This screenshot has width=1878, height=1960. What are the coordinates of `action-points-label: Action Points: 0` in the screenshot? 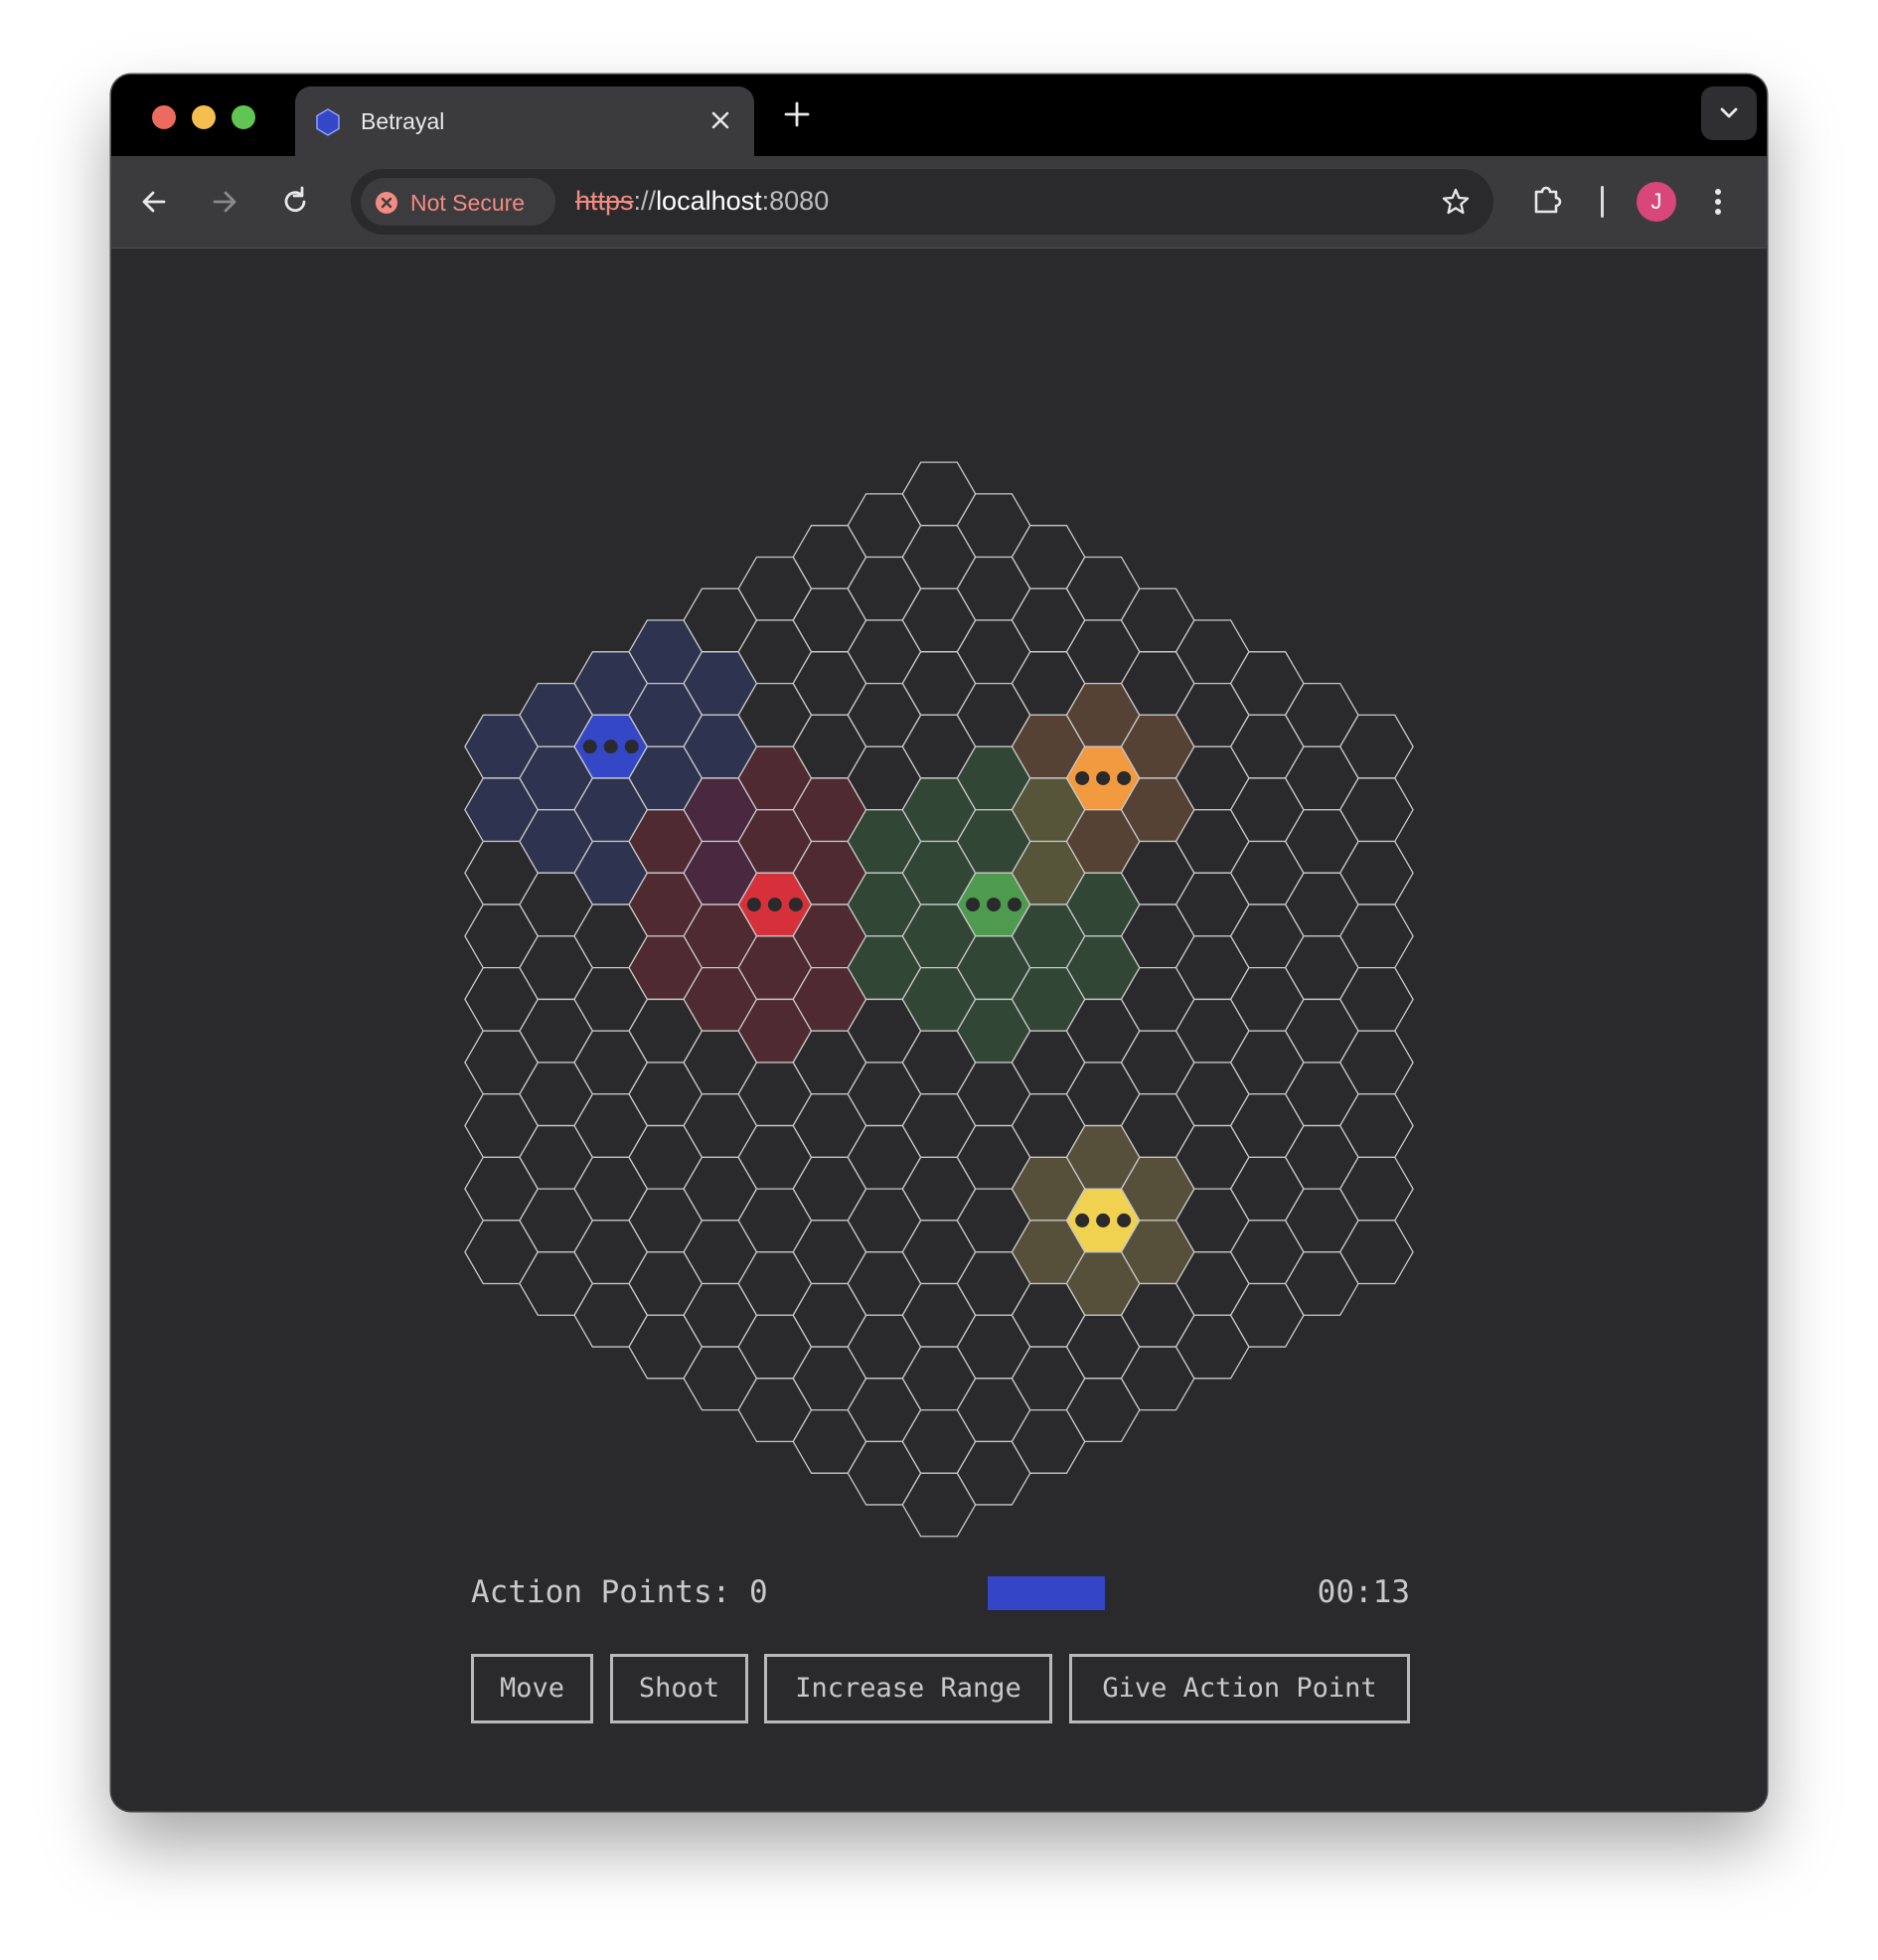 It's located at (620, 1592).